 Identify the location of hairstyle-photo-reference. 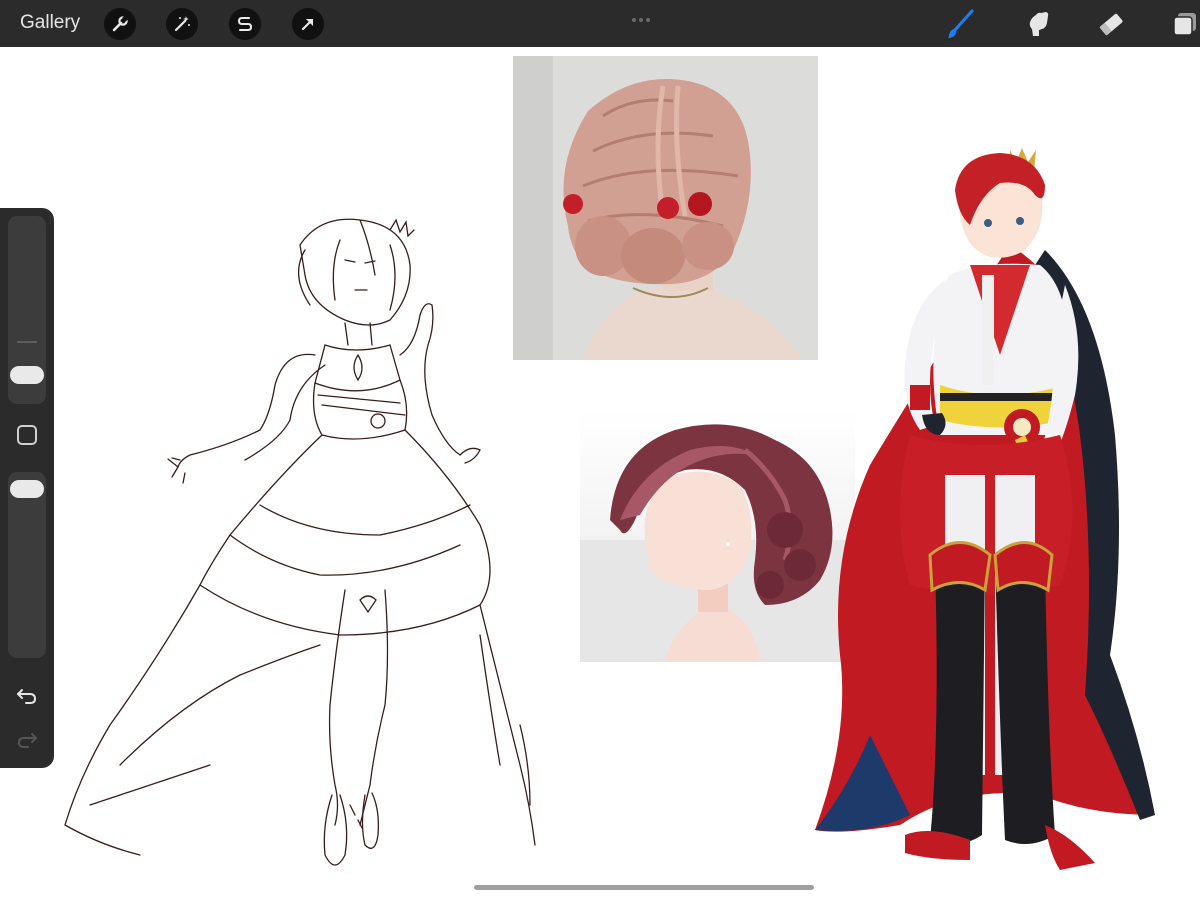
(665, 208).